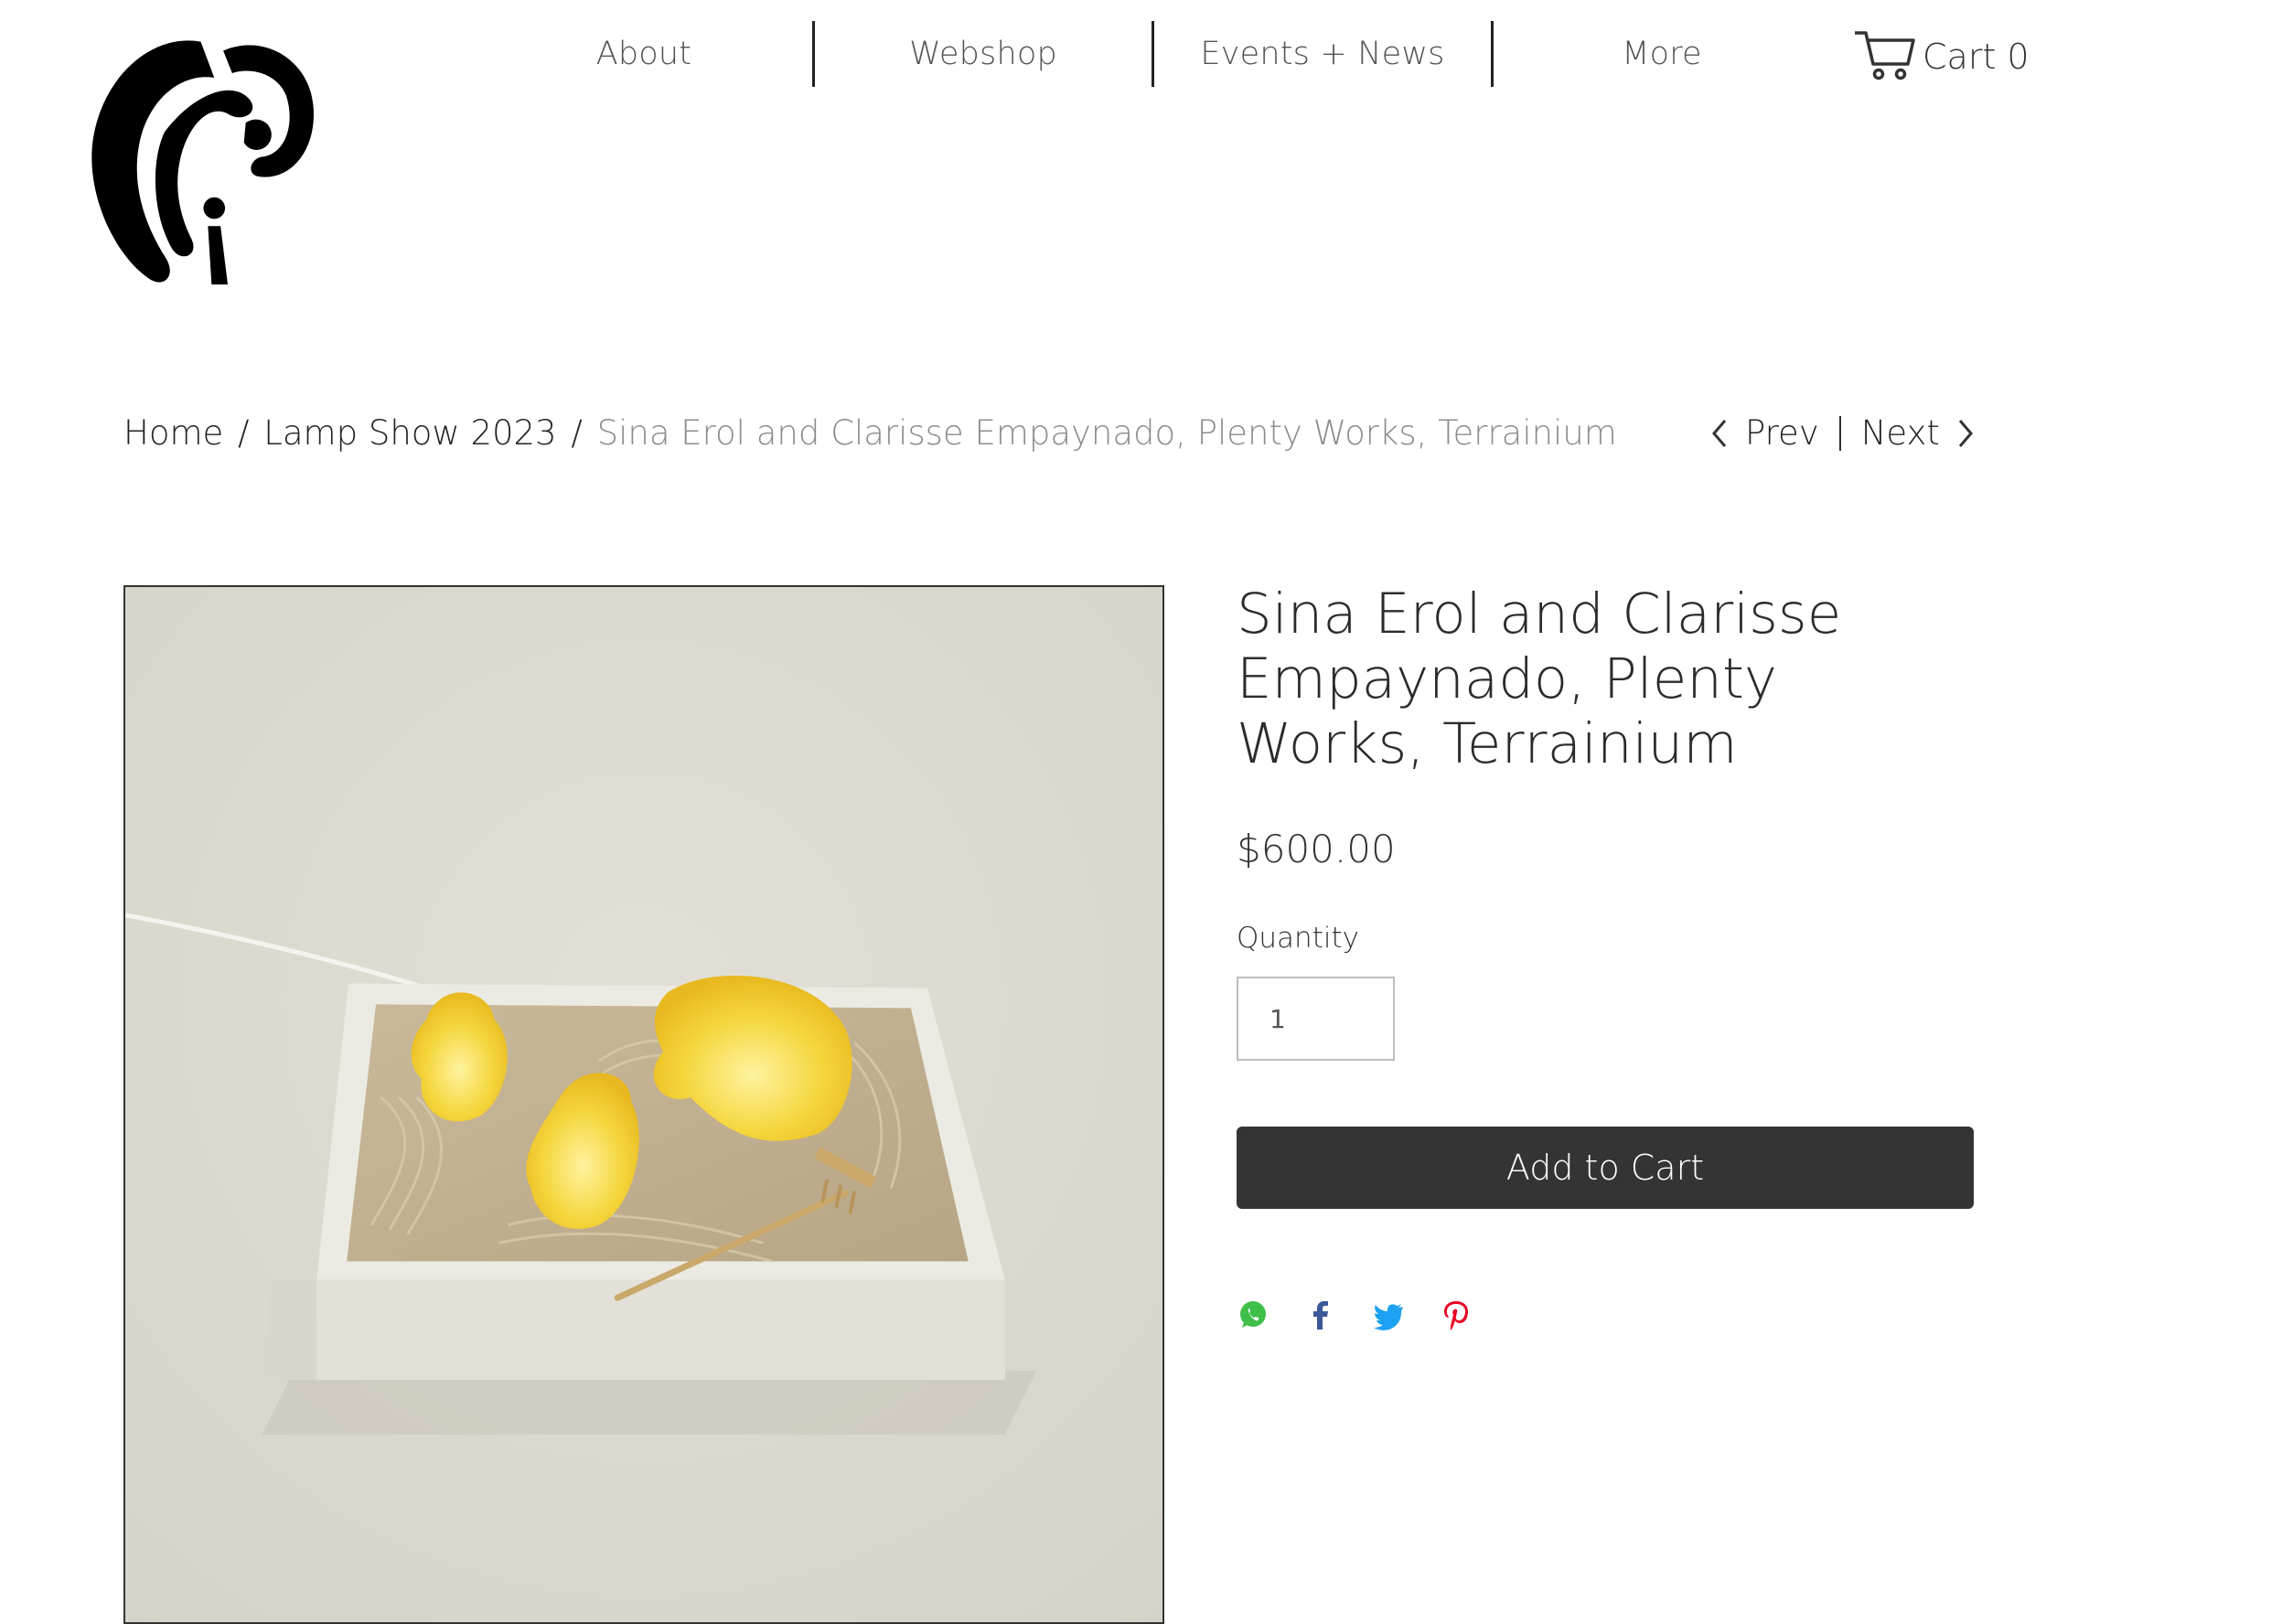 This screenshot has height=1624, width=2271. I want to click on pinterest-icon, so click(1456, 1314).